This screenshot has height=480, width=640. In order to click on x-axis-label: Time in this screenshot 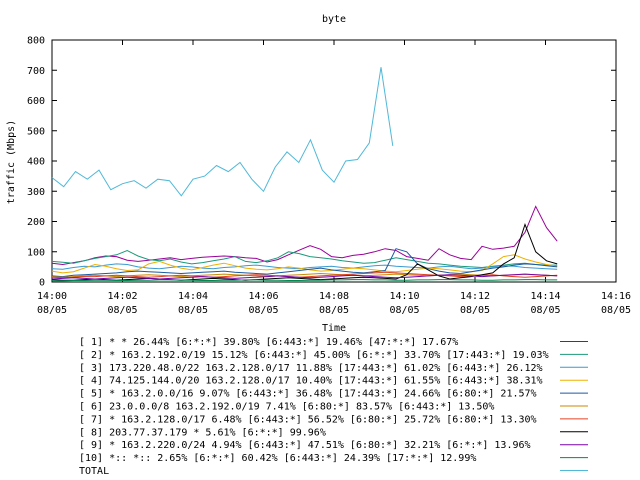, I will do `click(334, 328)`.